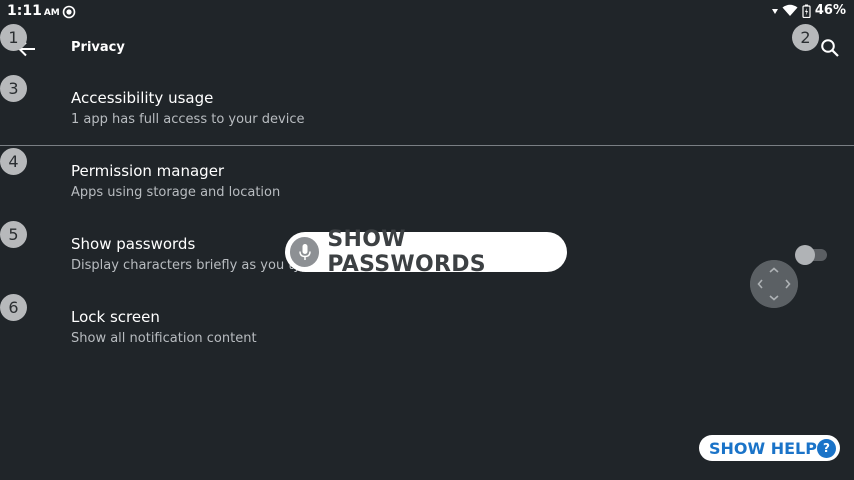 The width and height of the screenshot is (854, 480). I want to click on status-right: 46%, so click(808, 10).